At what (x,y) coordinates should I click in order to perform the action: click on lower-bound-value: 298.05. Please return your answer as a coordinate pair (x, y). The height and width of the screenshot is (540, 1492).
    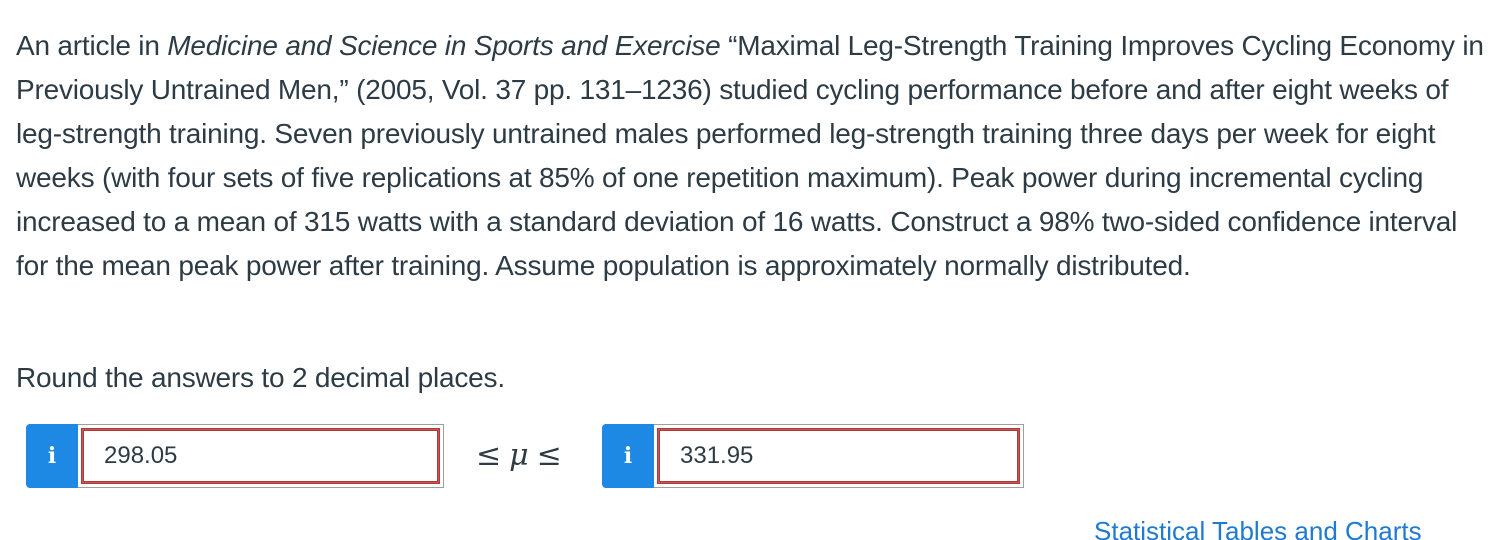
    Looking at the image, I should click on (260, 456).